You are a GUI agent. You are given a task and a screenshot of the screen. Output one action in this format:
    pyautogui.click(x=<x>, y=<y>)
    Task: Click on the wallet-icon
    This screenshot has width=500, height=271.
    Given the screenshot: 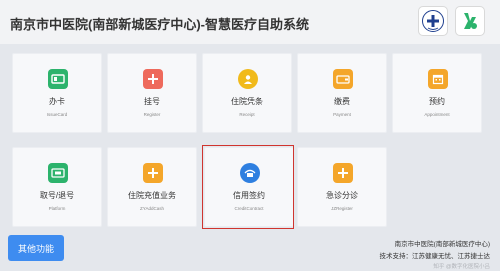 What is the action you would take?
    pyautogui.click(x=343, y=79)
    